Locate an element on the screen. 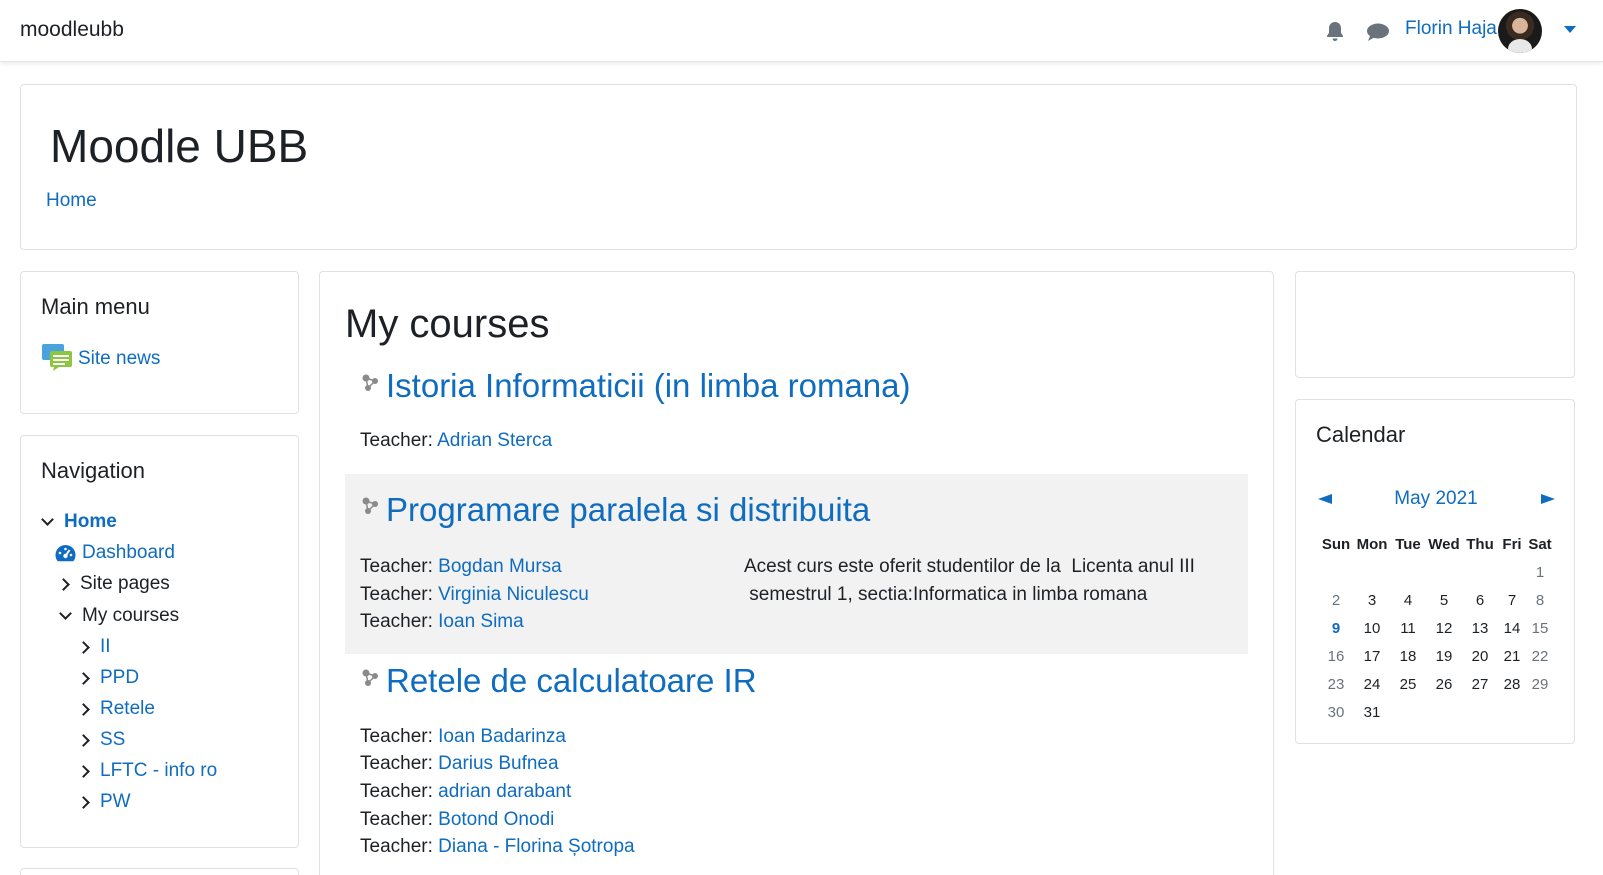  nav-item-label: Retele is located at coordinates (127, 709).